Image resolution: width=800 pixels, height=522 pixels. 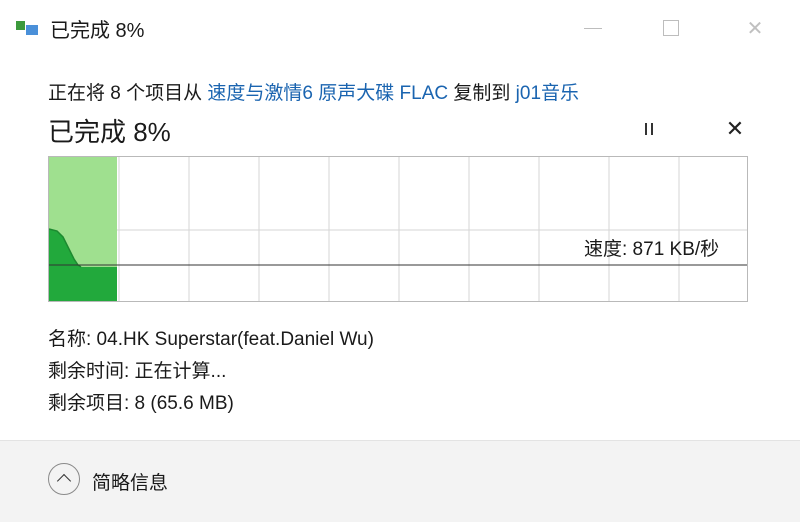 I want to click on chevron-up-icon, so click(x=64, y=481).